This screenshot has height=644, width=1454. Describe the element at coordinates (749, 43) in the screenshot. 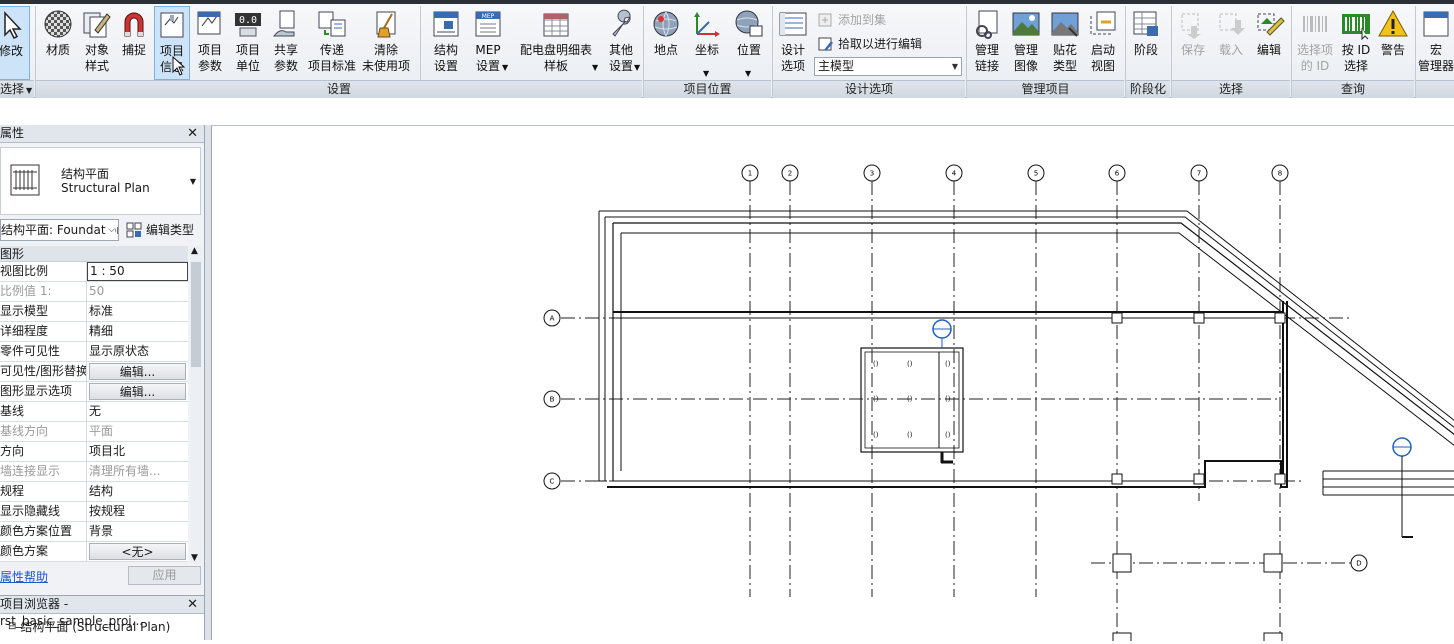

I see `position-button: 位置 ▼` at that location.